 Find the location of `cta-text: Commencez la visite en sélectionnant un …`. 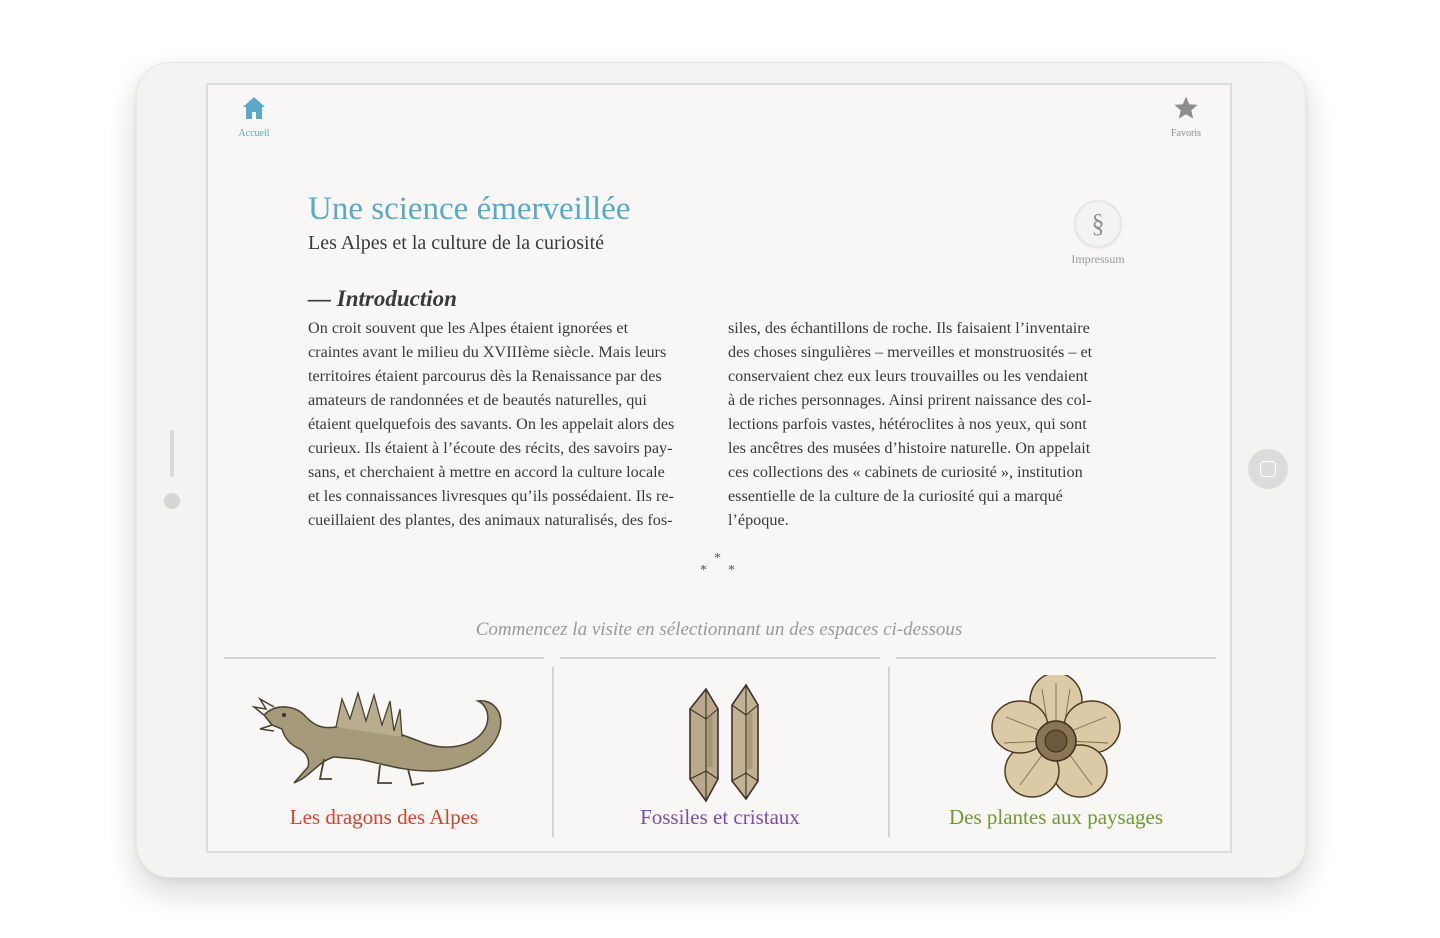

cta-text: Commencez la visite en sélectionnant un … is located at coordinates (719, 629).